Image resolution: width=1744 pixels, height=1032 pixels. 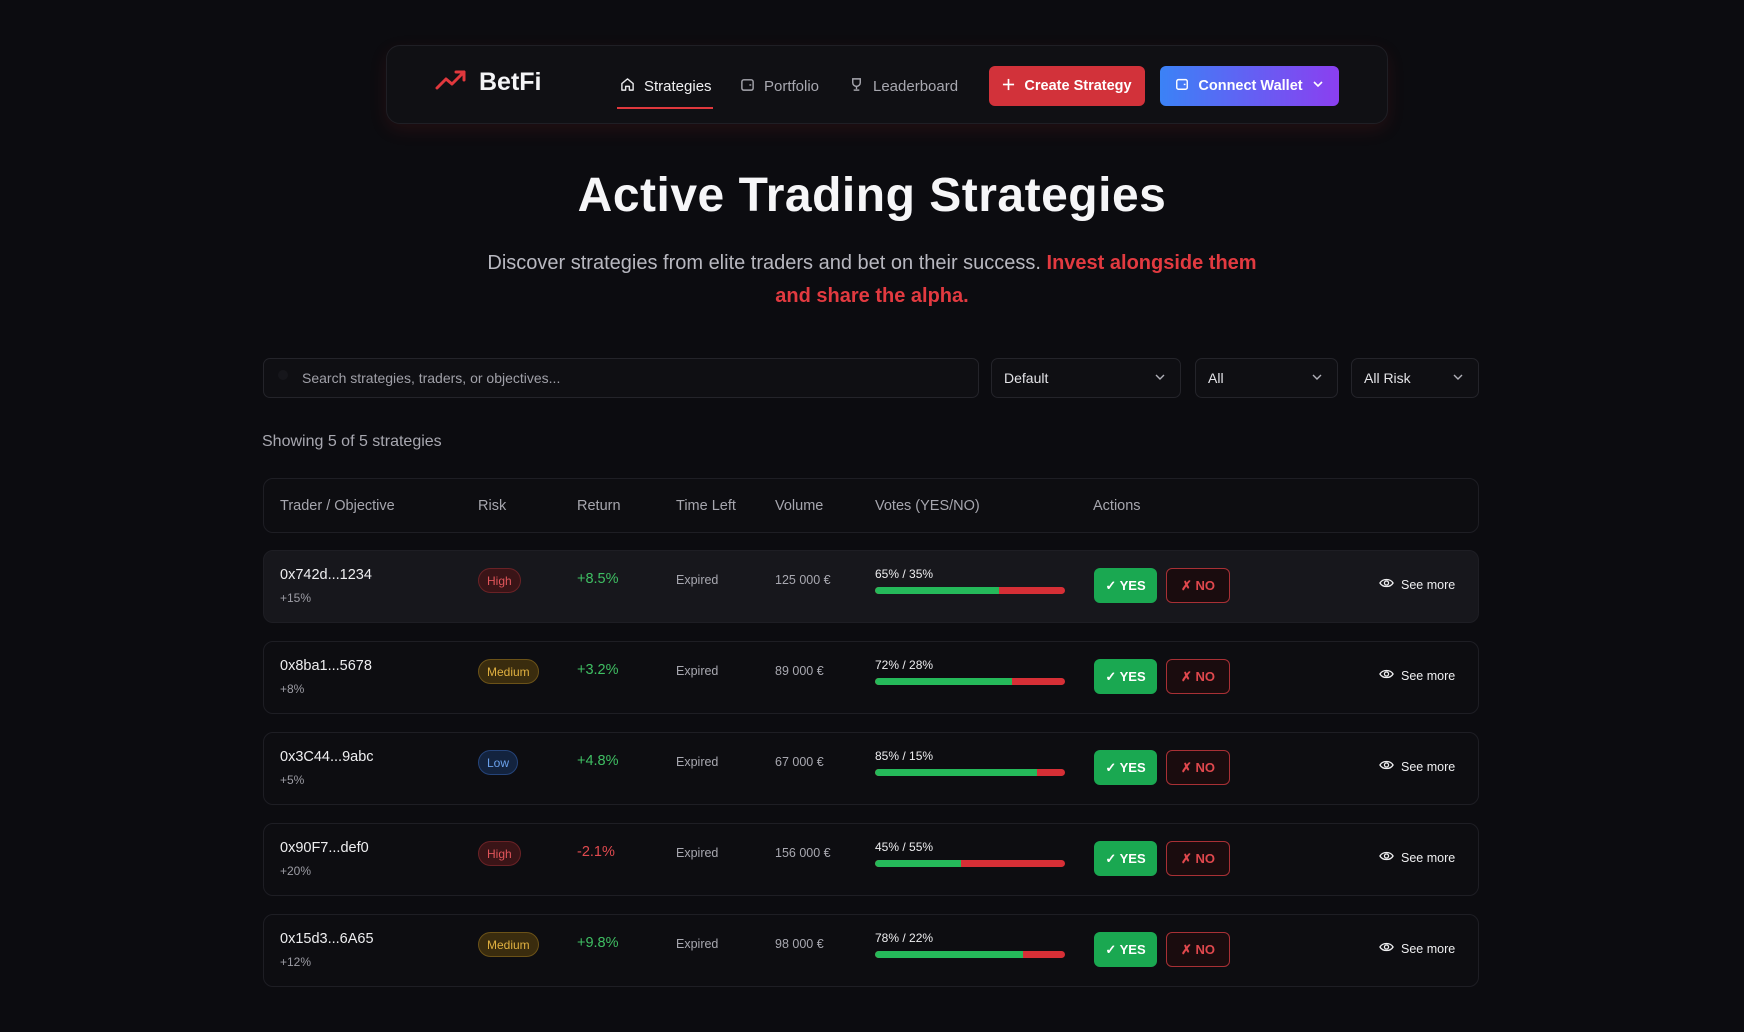 What do you see at coordinates (803, 853) in the screenshot?
I see `volume: 156 000 €` at bounding box center [803, 853].